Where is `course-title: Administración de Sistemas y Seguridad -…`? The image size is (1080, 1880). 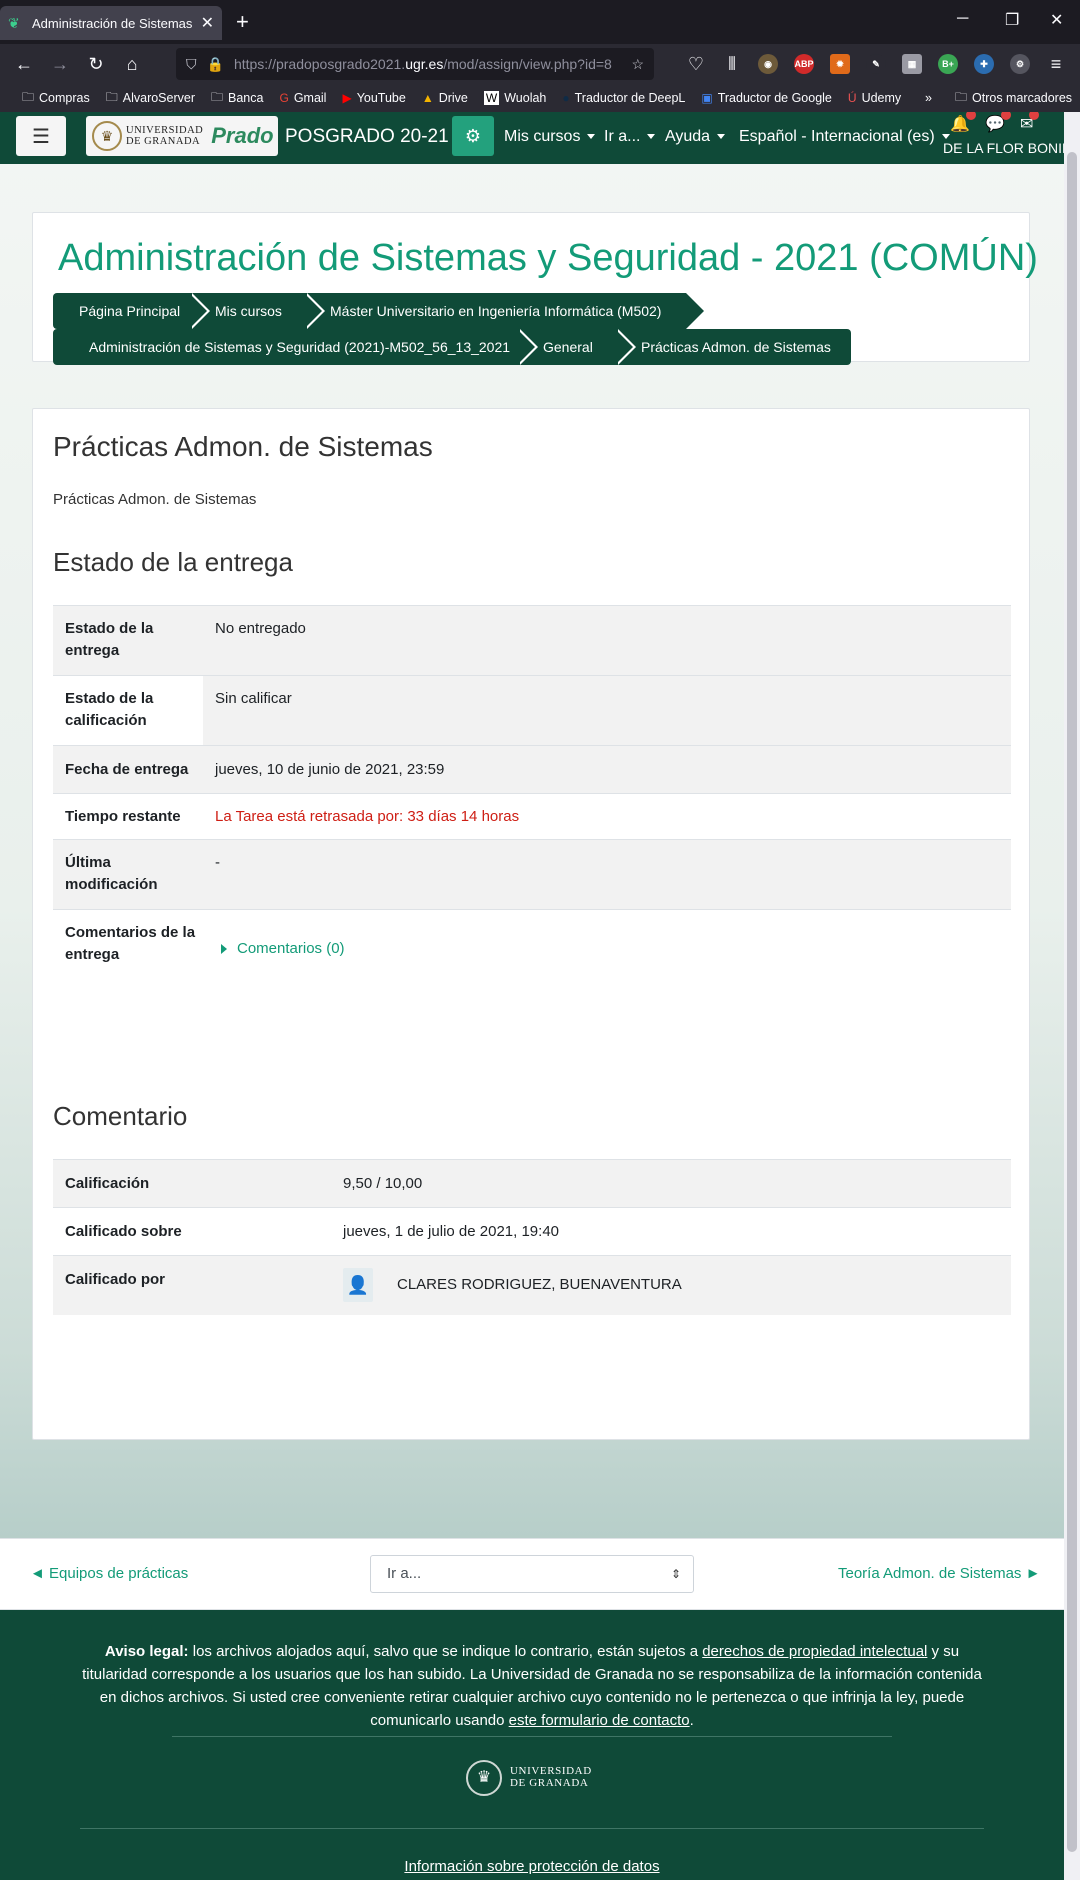
course-title: Administración de Sistemas y Seguridad -… is located at coordinates (548, 258).